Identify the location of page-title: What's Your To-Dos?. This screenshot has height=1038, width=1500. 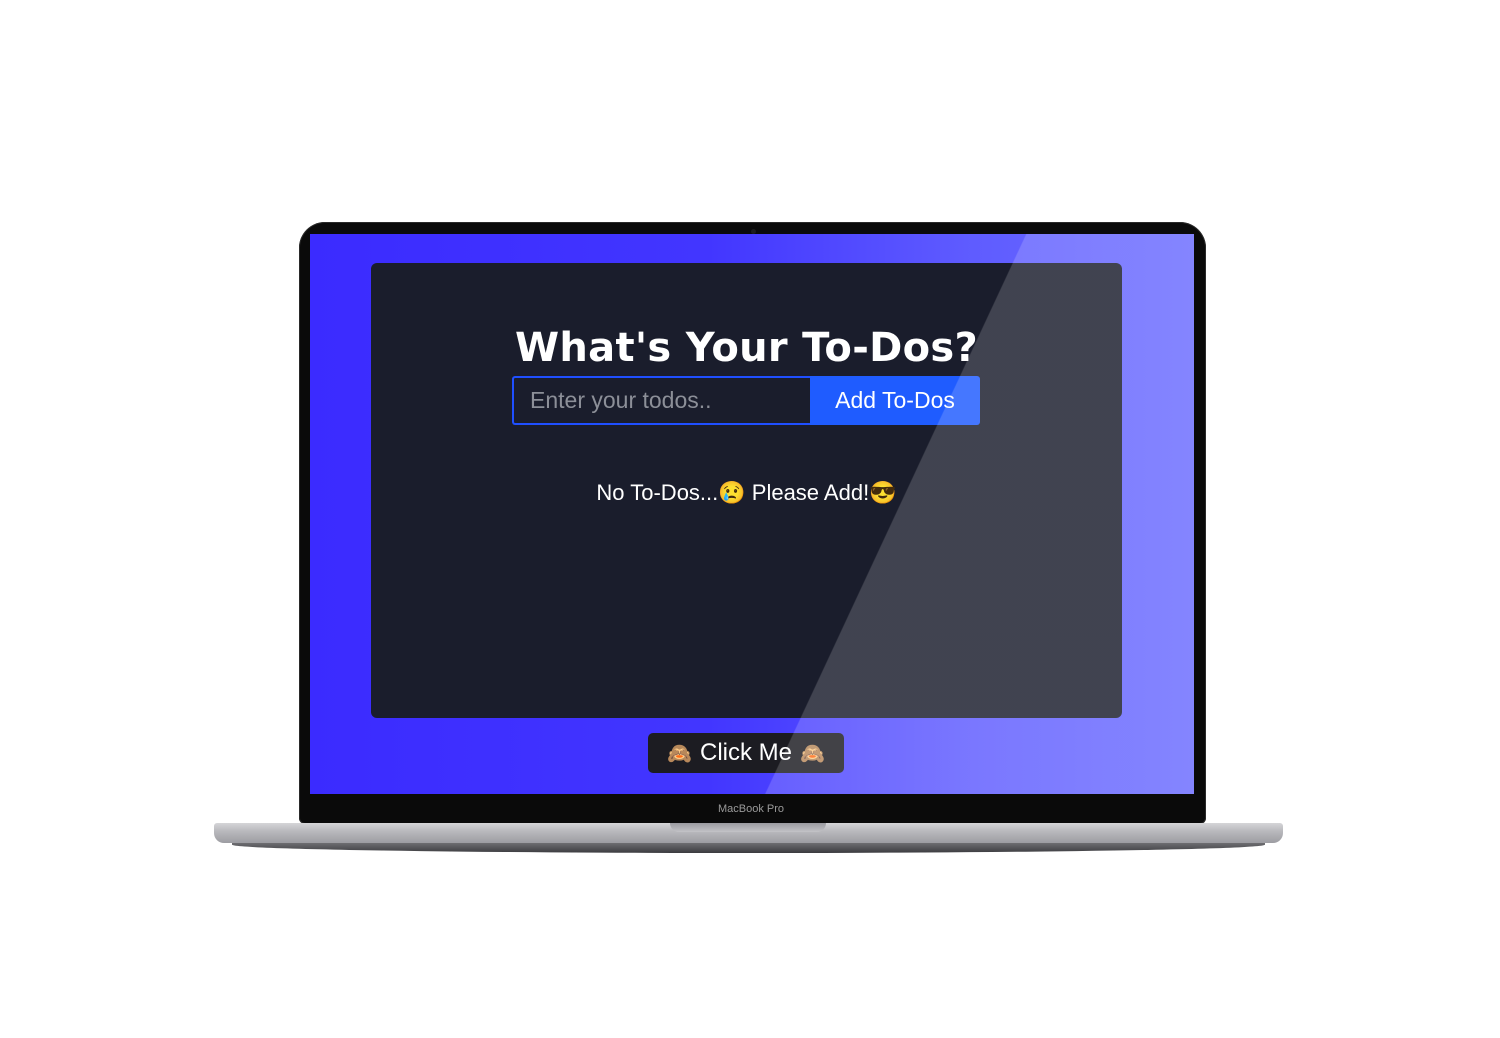
(746, 348).